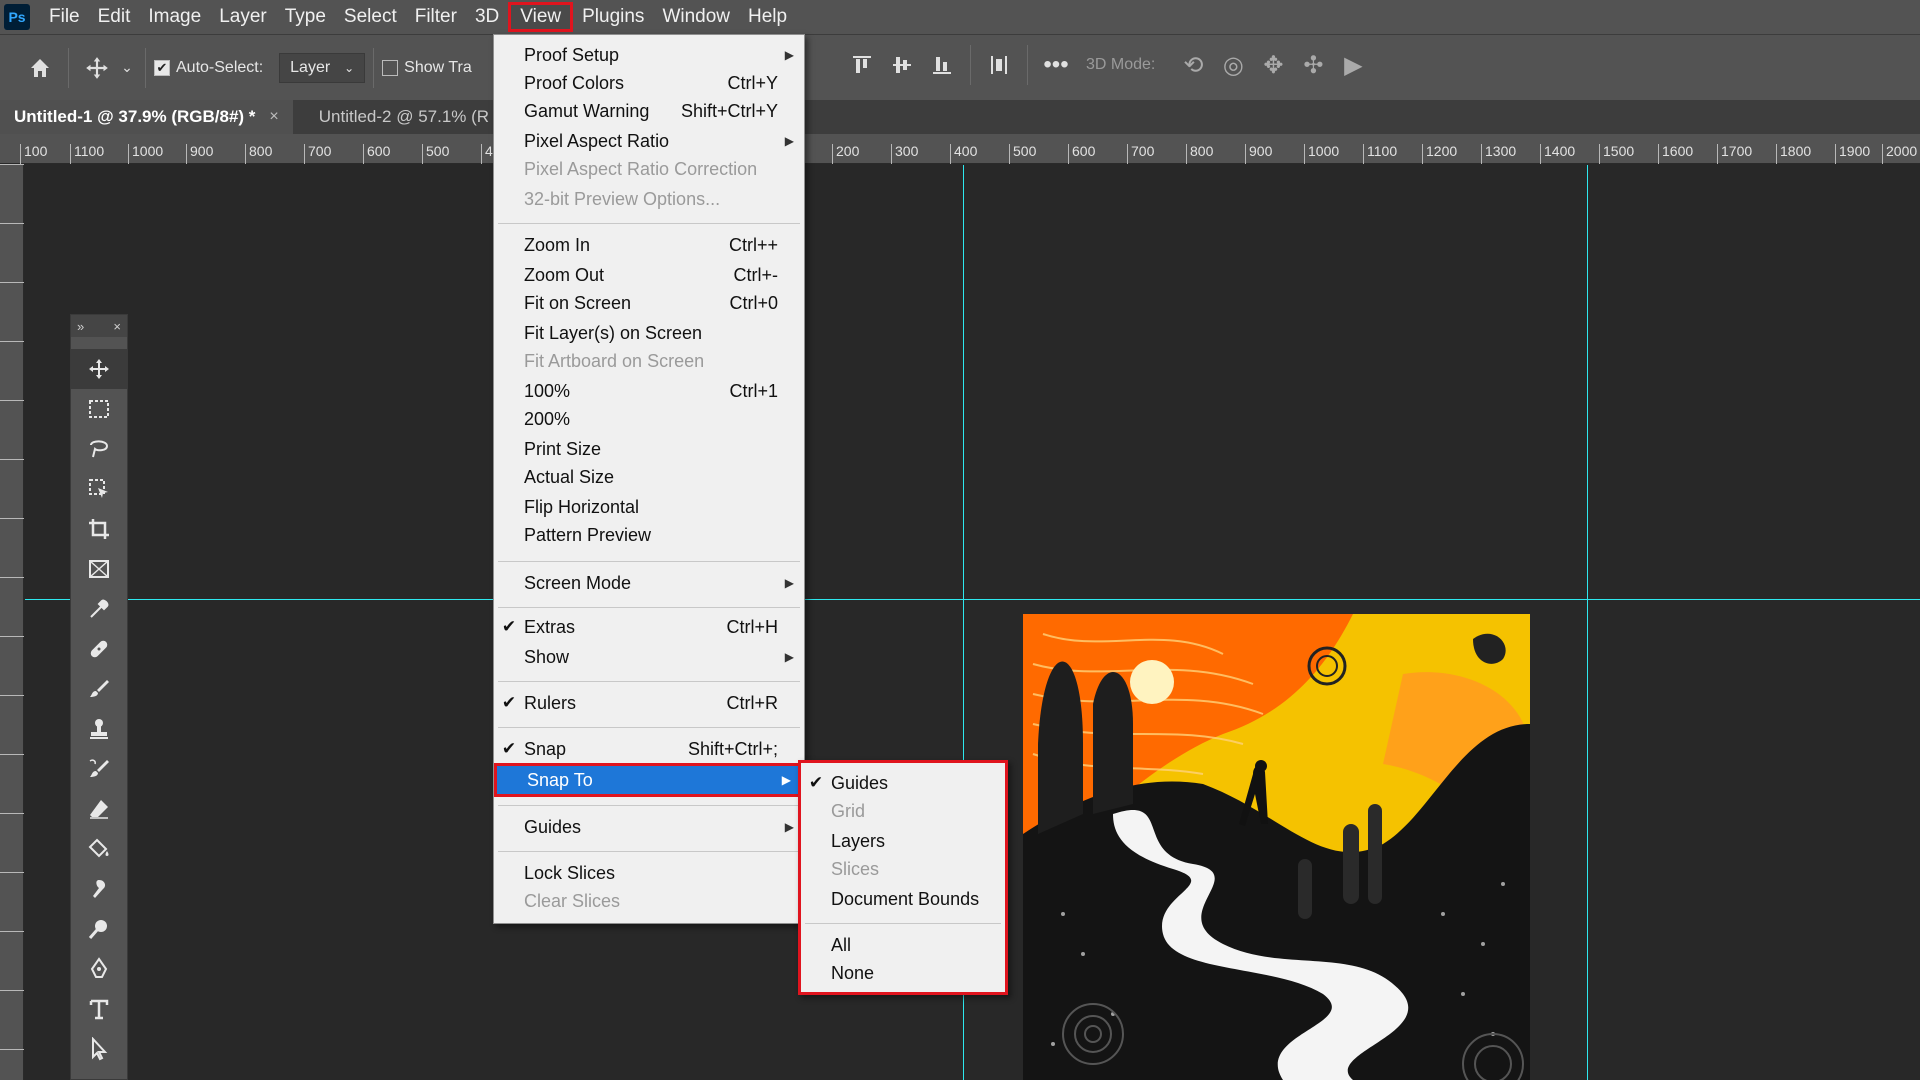  I want to click on align-vertical-center-icon, so click(902, 65).